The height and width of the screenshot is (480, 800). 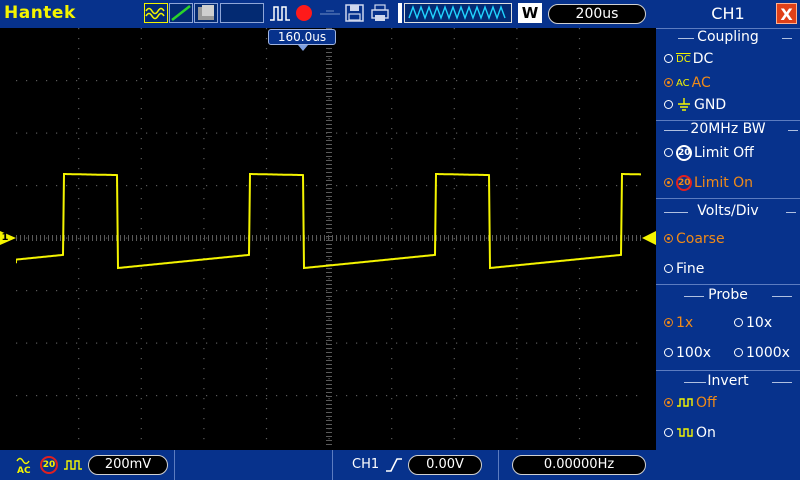 I want to click on volts-coarse-option: Coarse, so click(x=694, y=239).